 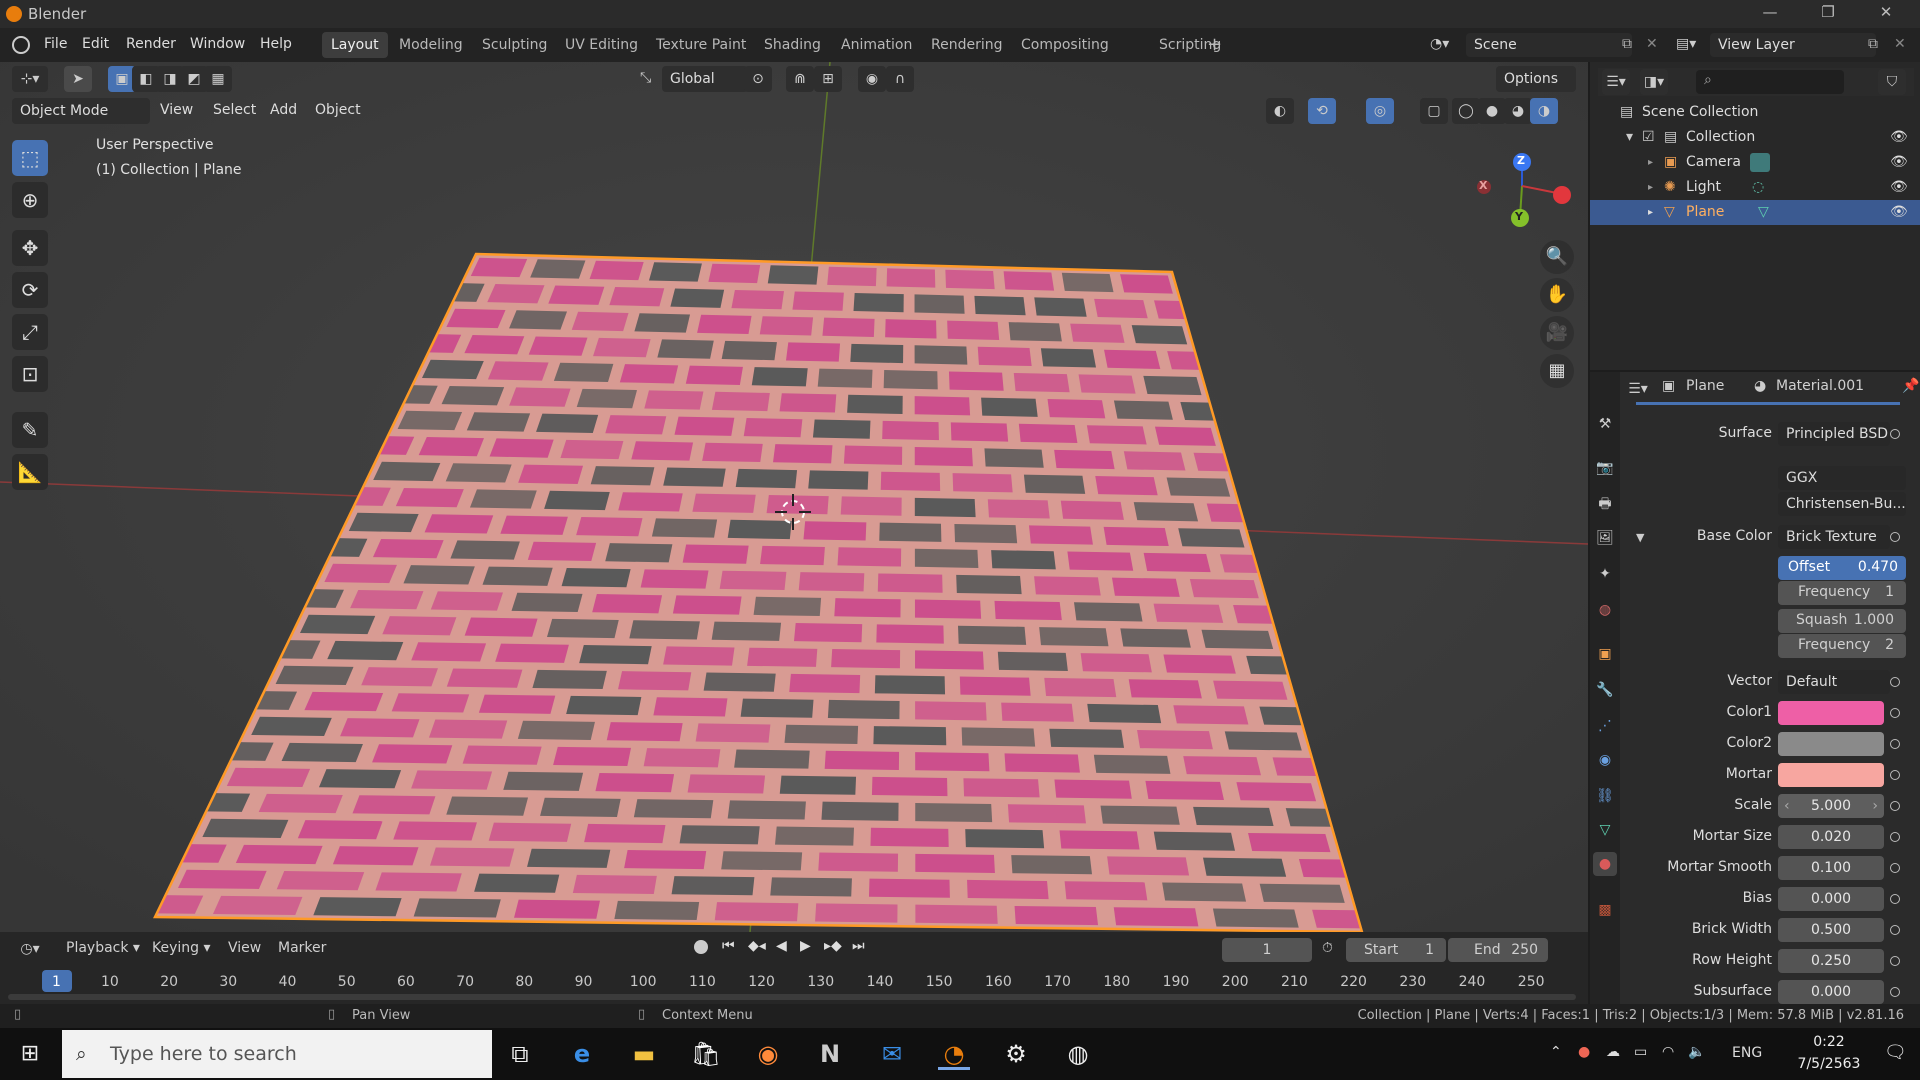 What do you see at coordinates (792, 45) in the screenshot?
I see `tab-shading: Shading` at bounding box center [792, 45].